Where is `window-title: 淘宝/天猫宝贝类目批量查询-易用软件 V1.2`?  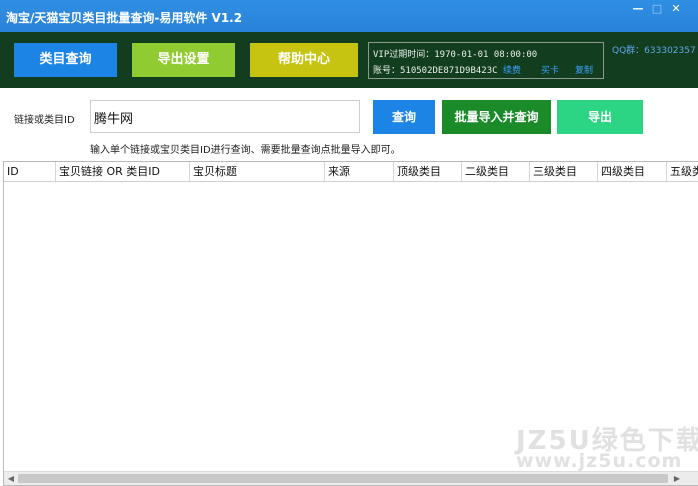
window-title: 淘宝/天猫宝贝类目批量查询-易用软件 V1.2 is located at coordinates (124, 18).